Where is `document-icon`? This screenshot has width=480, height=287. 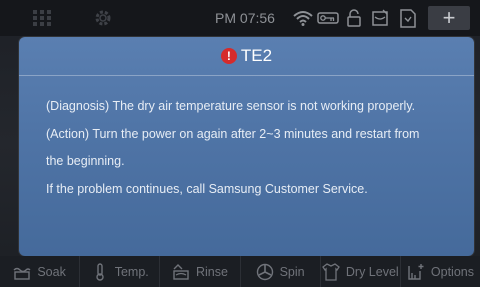
document-icon is located at coordinates (408, 18).